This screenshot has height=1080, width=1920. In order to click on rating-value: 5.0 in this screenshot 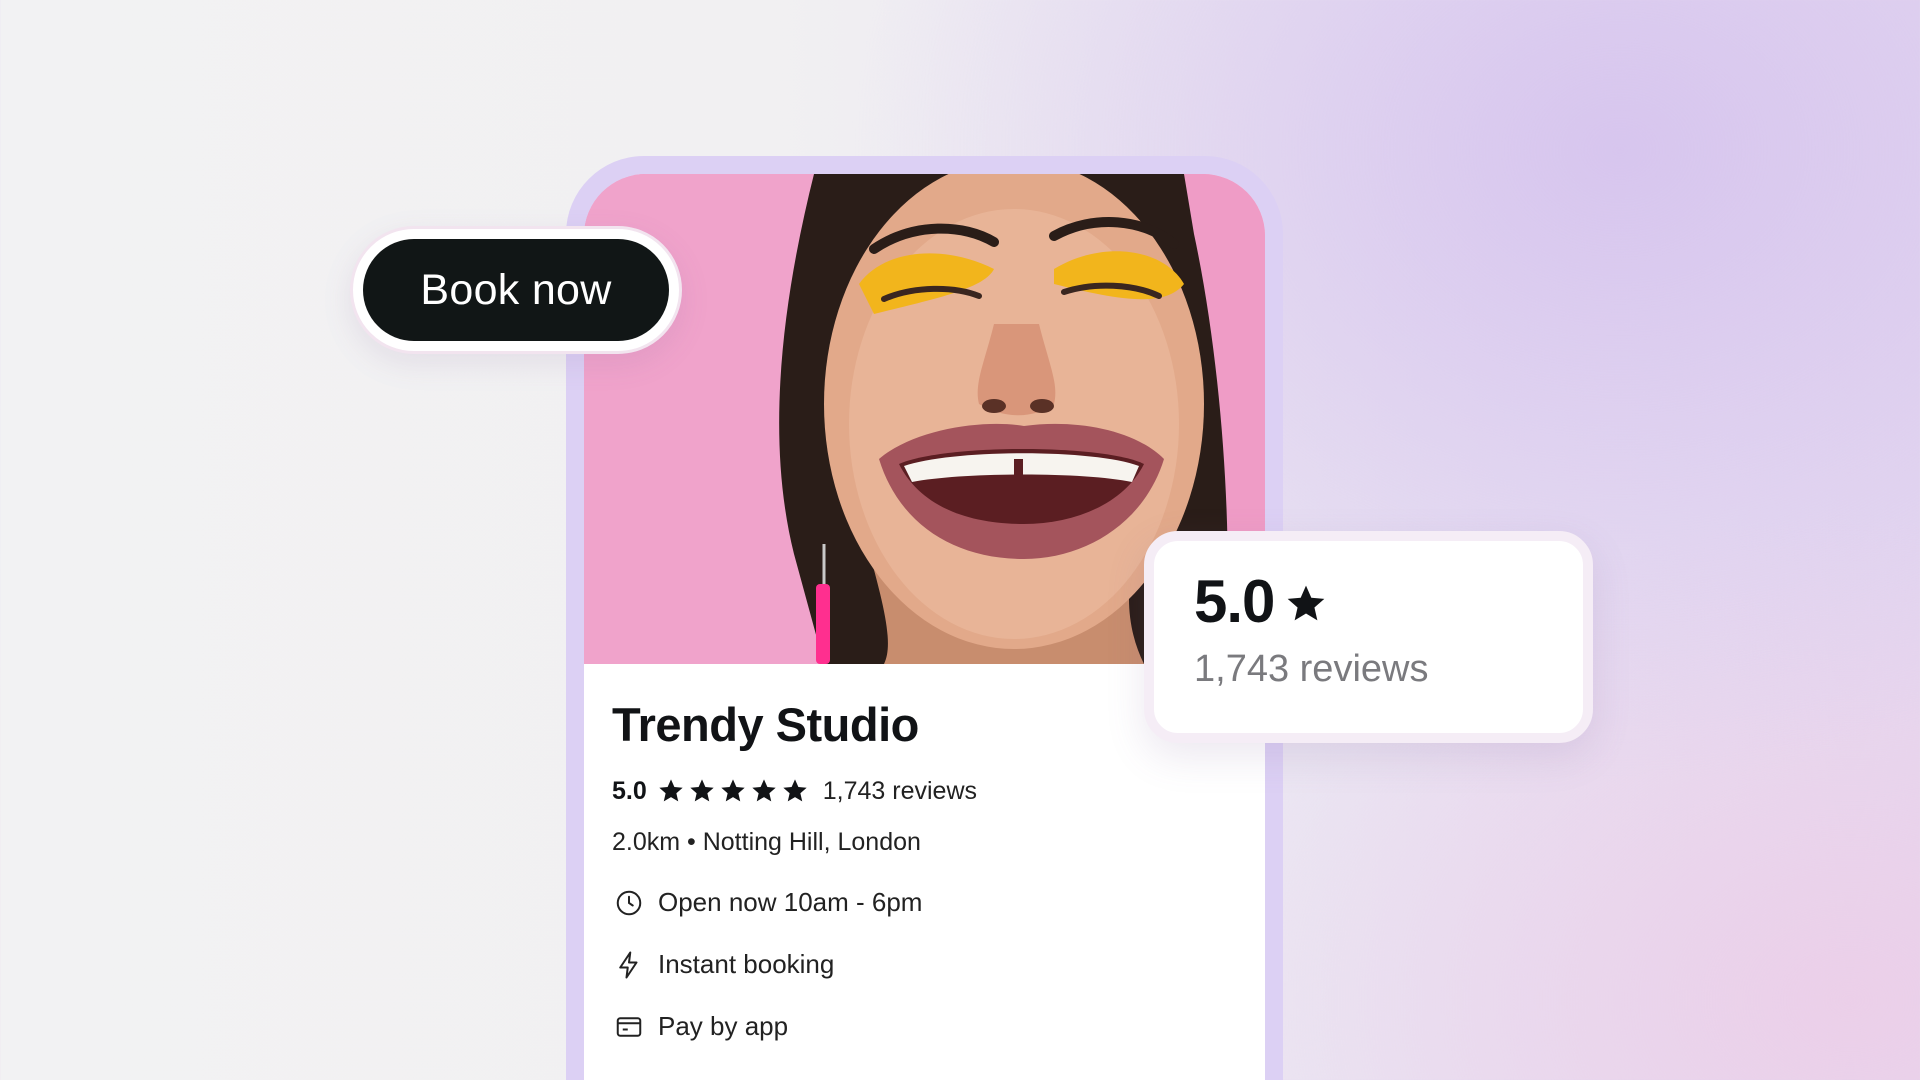, I will do `click(629, 790)`.